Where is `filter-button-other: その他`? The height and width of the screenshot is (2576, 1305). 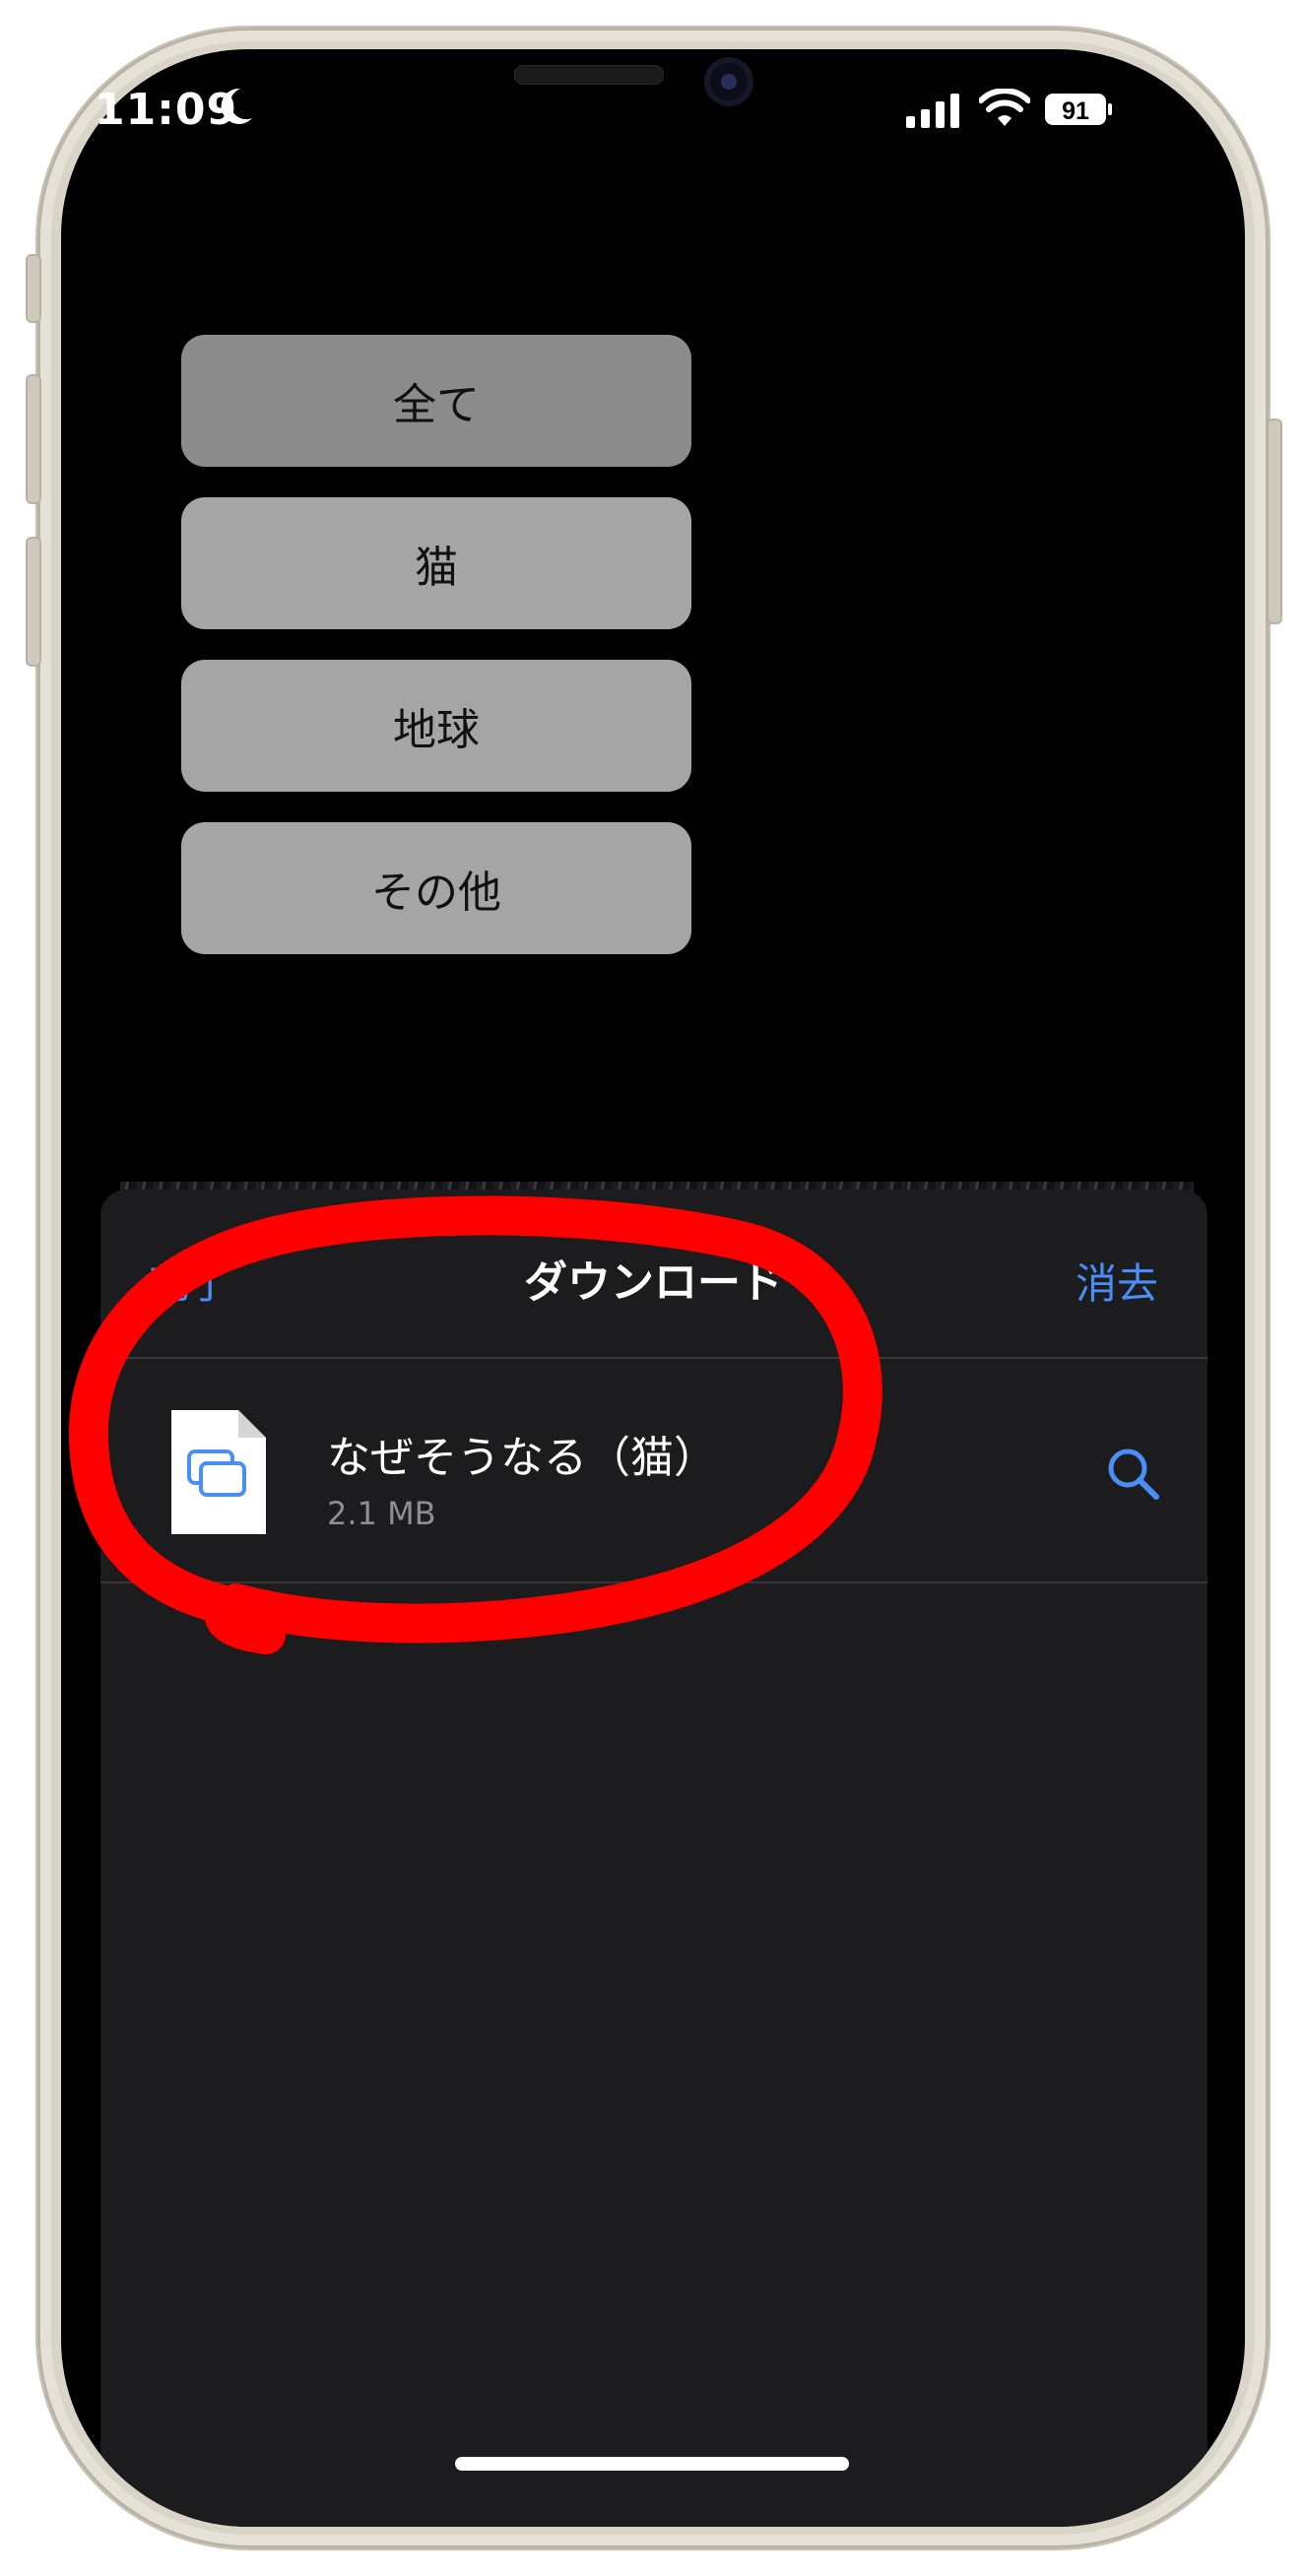 filter-button-other: その他 is located at coordinates (436, 888).